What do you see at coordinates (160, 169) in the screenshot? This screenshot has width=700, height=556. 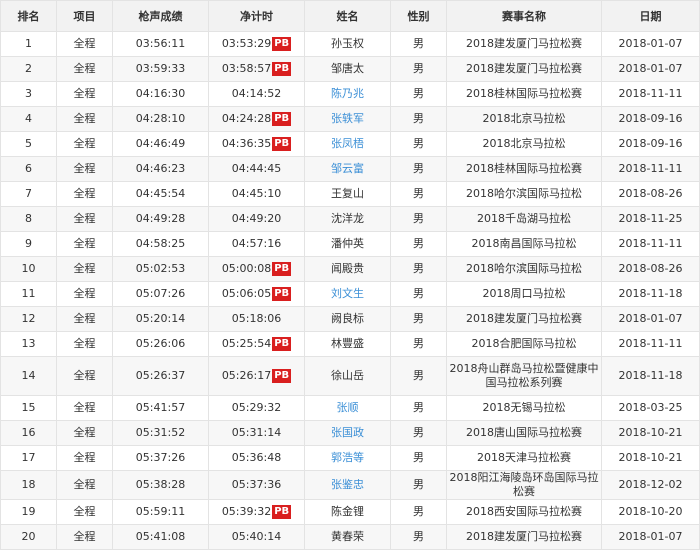 I see `gun-time-cell: 04:46:23` at bounding box center [160, 169].